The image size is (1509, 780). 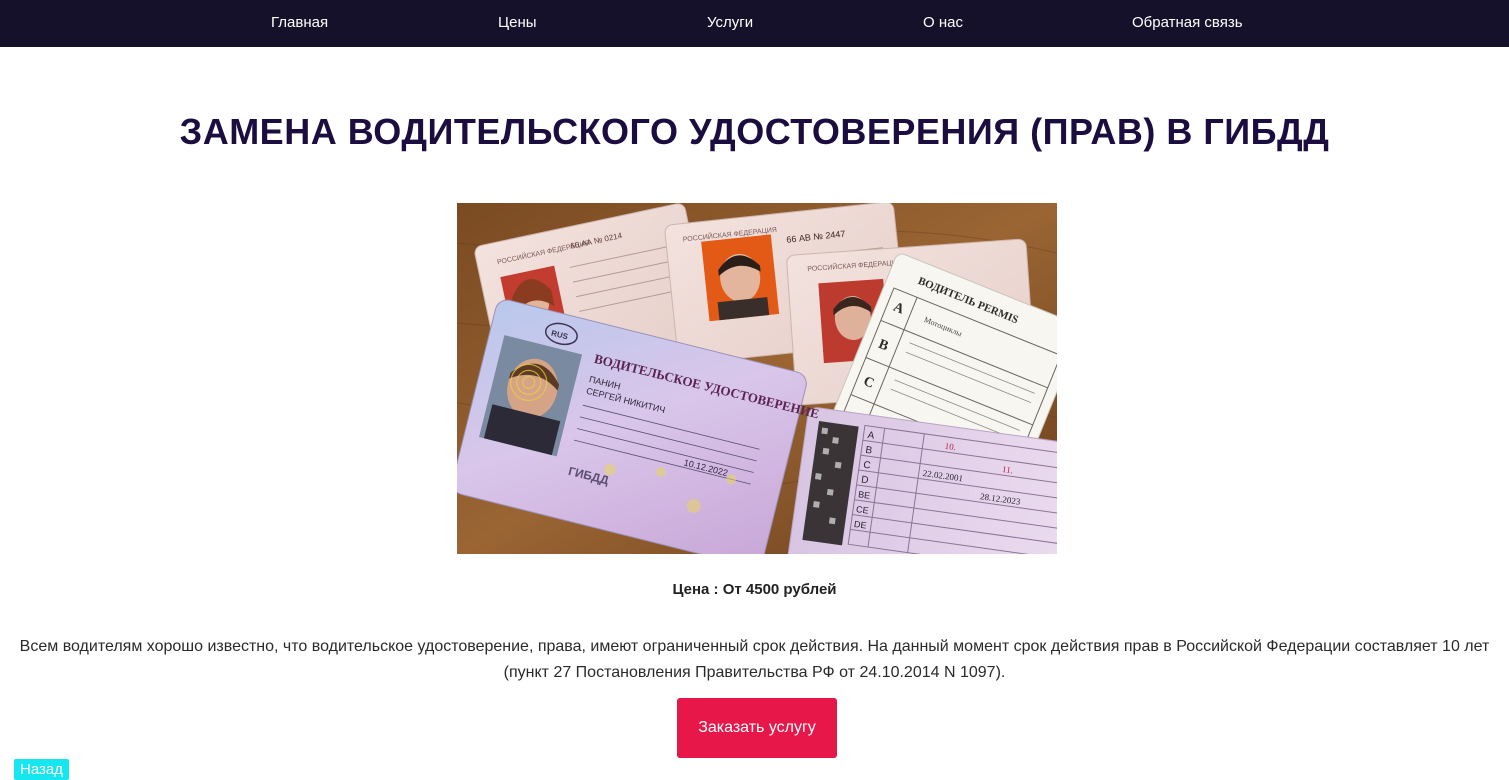 What do you see at coordinates (41, 769) in the screenshot?
I see `back-button: Назад` at bounding box center [41, 769].